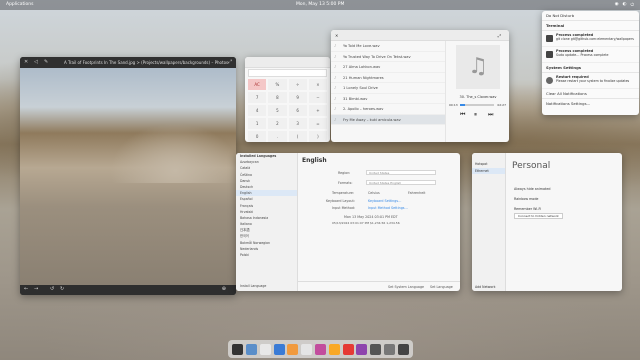  What do you see at coordinates (277, 136) in the screenshot?
I see `calc-key: .` at bounding box center [277, 136].